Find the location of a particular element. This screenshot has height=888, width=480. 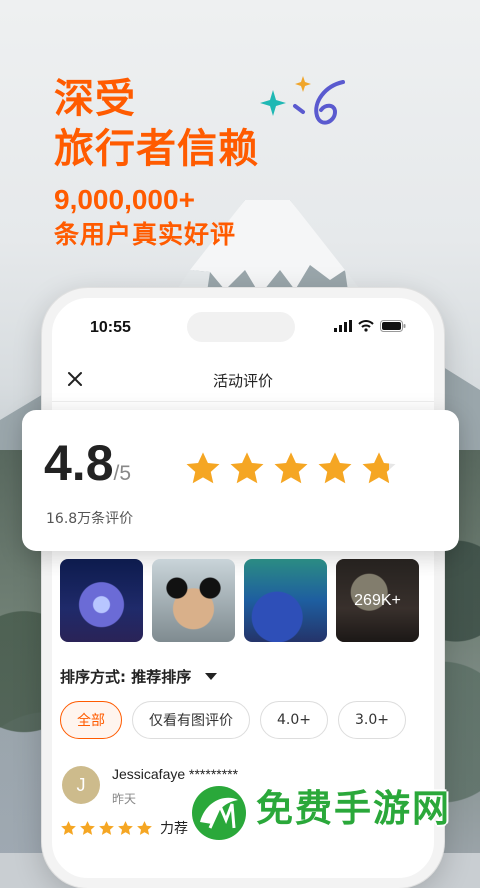

wifi-icon is located at coordinates (366, 326).